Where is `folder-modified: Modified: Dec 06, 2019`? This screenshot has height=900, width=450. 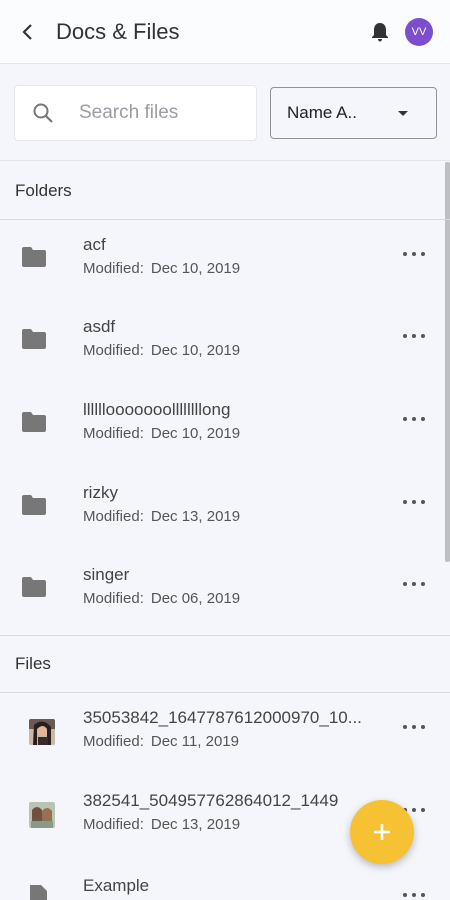
folder-modified: Modified: Dec 06, 2019 is located at coordinates (161, 598).